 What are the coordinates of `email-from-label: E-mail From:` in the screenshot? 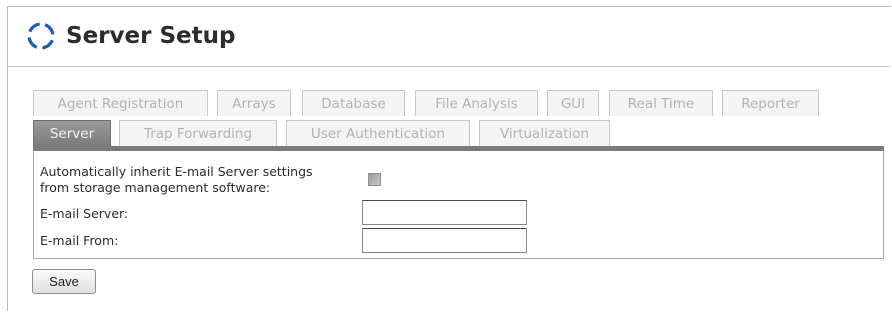 It's located at (79, 240).